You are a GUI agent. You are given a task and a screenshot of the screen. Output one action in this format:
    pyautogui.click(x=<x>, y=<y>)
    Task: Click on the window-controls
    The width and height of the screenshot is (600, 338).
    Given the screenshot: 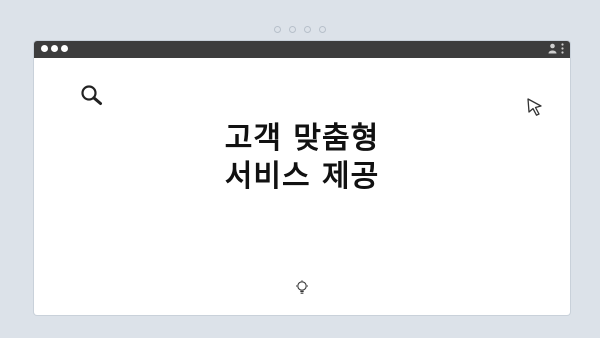 What is the action you would take?
    pyautogui.click(x=54, y=48)
    